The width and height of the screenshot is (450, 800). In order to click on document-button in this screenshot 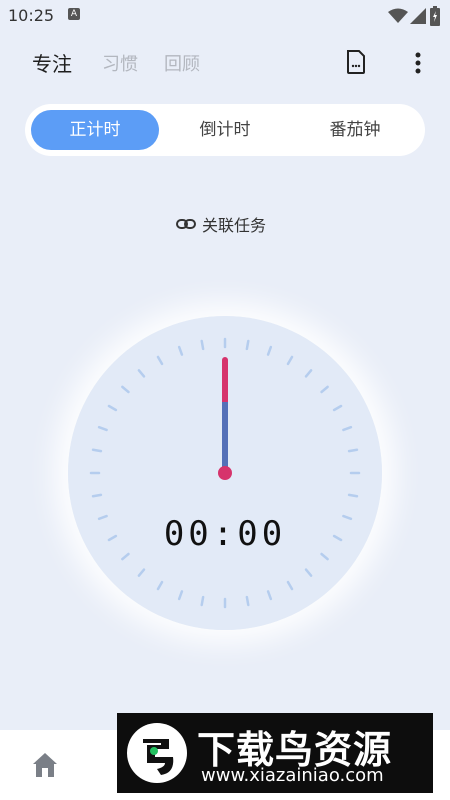, I will do `click(356, 62)`.